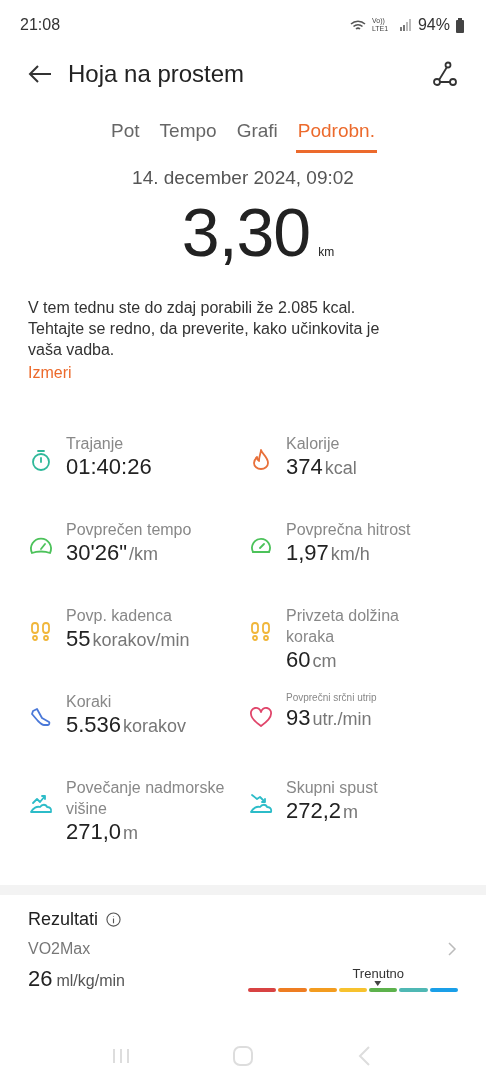 This screenshot has width=486, height=1080. What do you see at coordinates (307, 553) in the screenshot?
I see `metric-value: 1,97` at bounding box center [307, 553].